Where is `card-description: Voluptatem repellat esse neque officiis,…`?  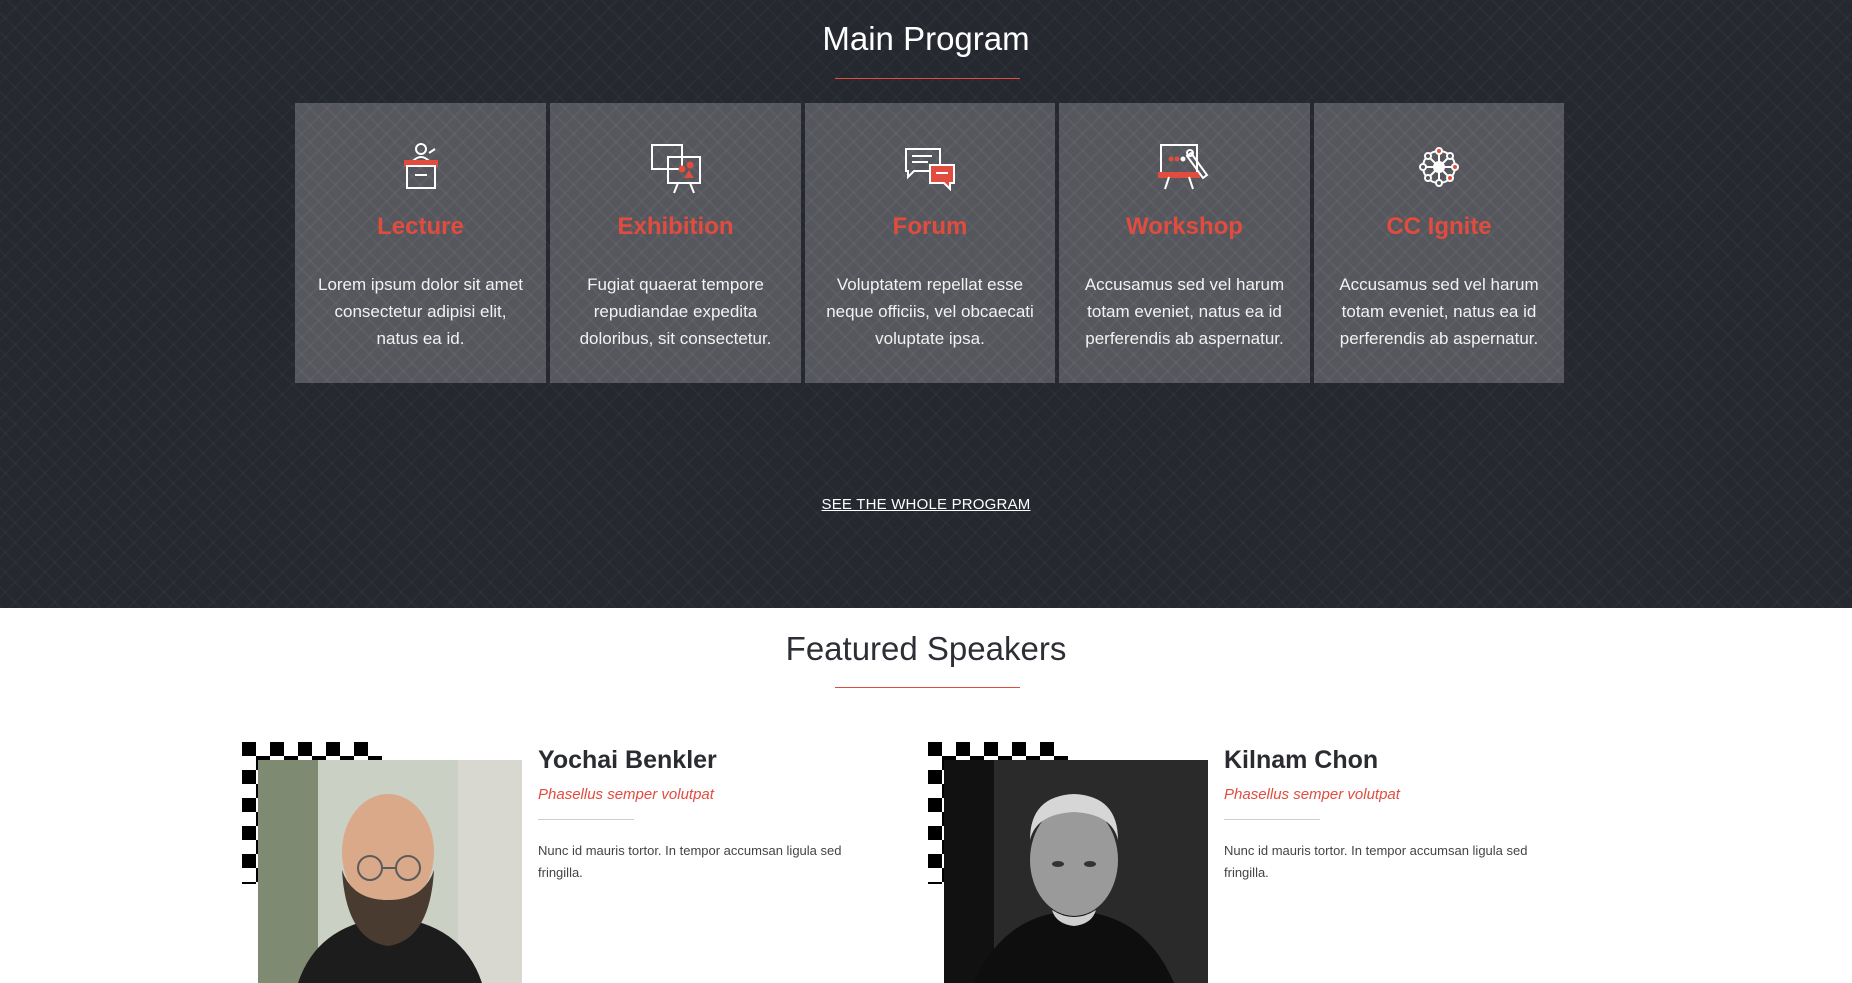 card-description: Voluptatem repellat esse neque officiis,… is located at coordinates (930, 311).